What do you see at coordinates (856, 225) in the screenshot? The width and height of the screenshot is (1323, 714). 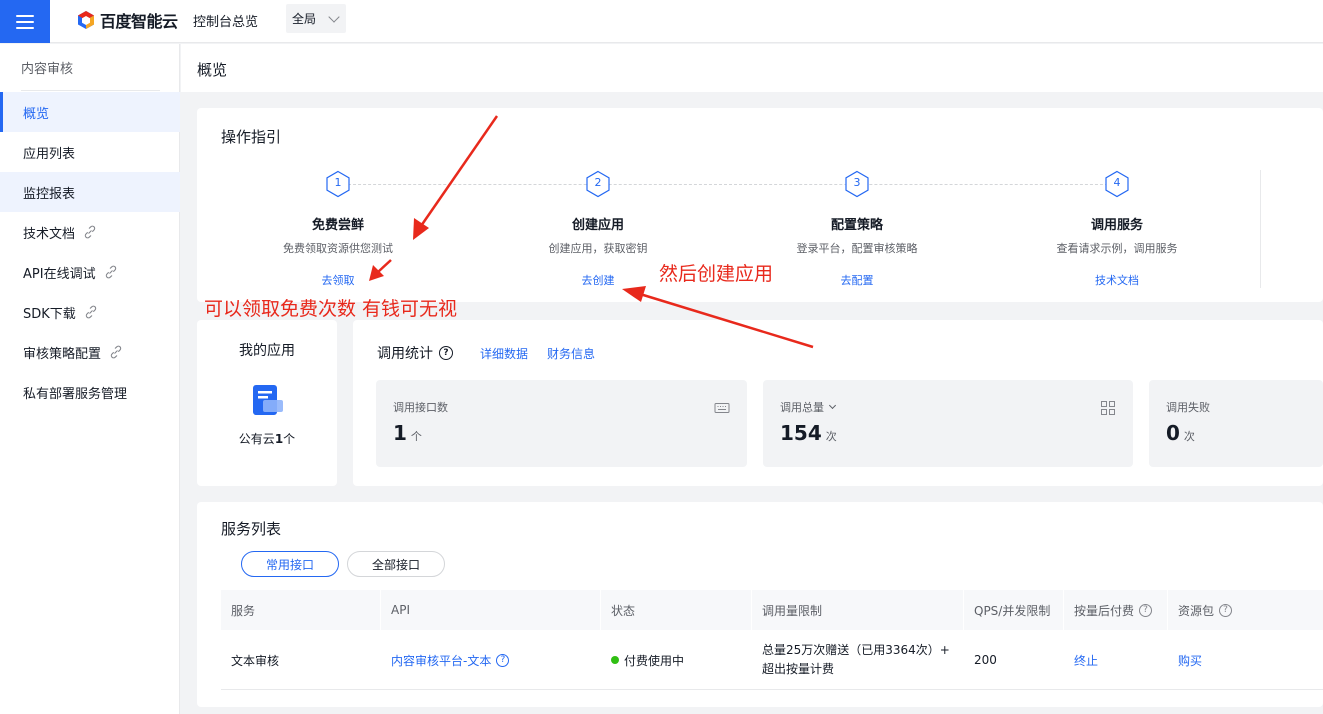 I see `step-title: 配置策略` at bounding box center [856, 225].